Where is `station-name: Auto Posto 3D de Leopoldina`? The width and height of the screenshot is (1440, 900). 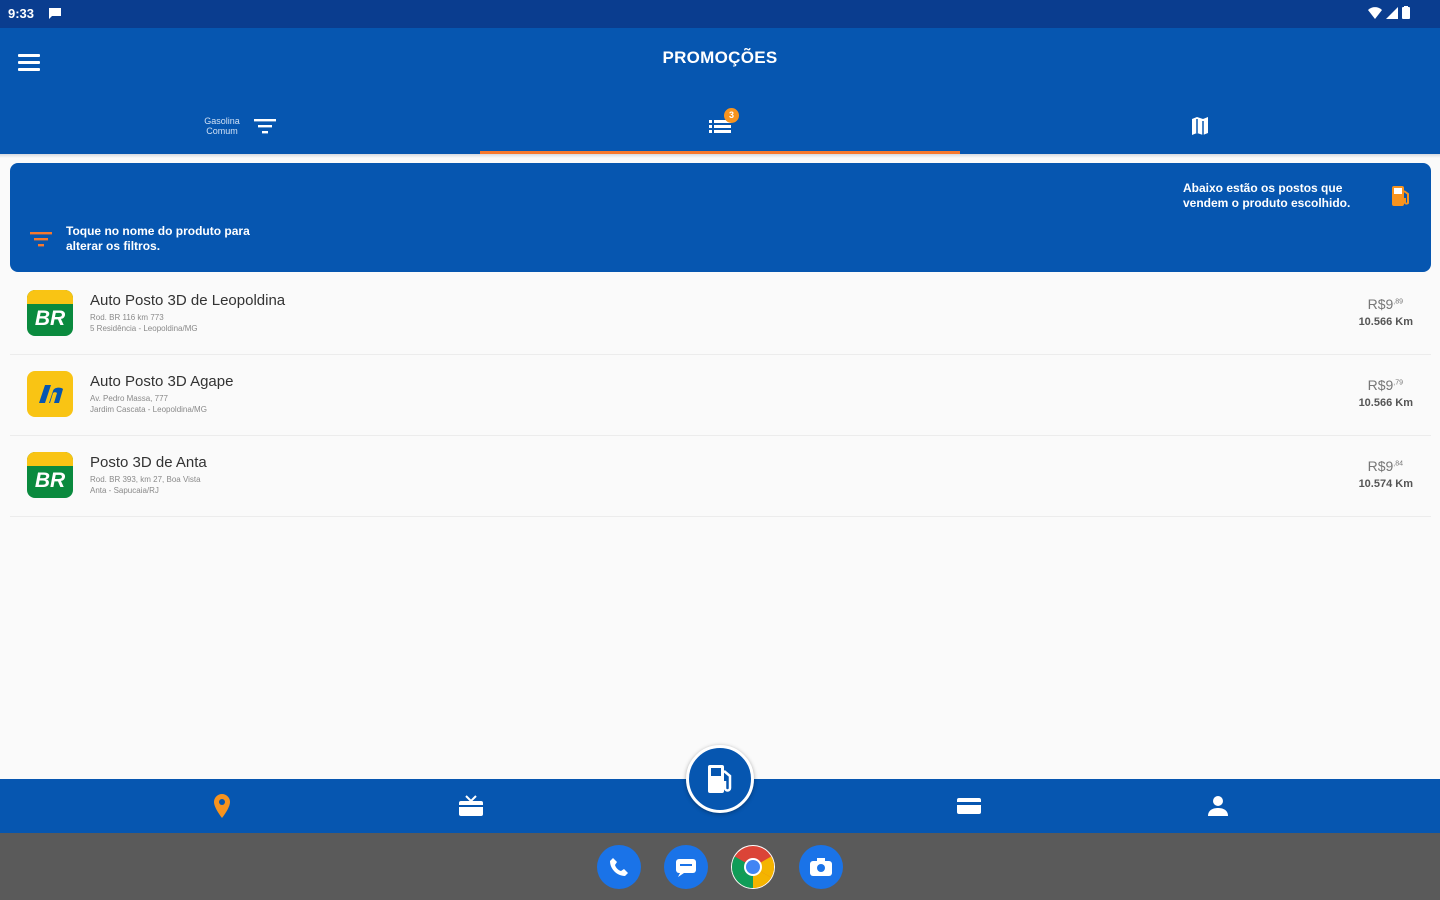
station-name: Auto Posto 3D de Leopoldina is located at coordinates (188, 300).